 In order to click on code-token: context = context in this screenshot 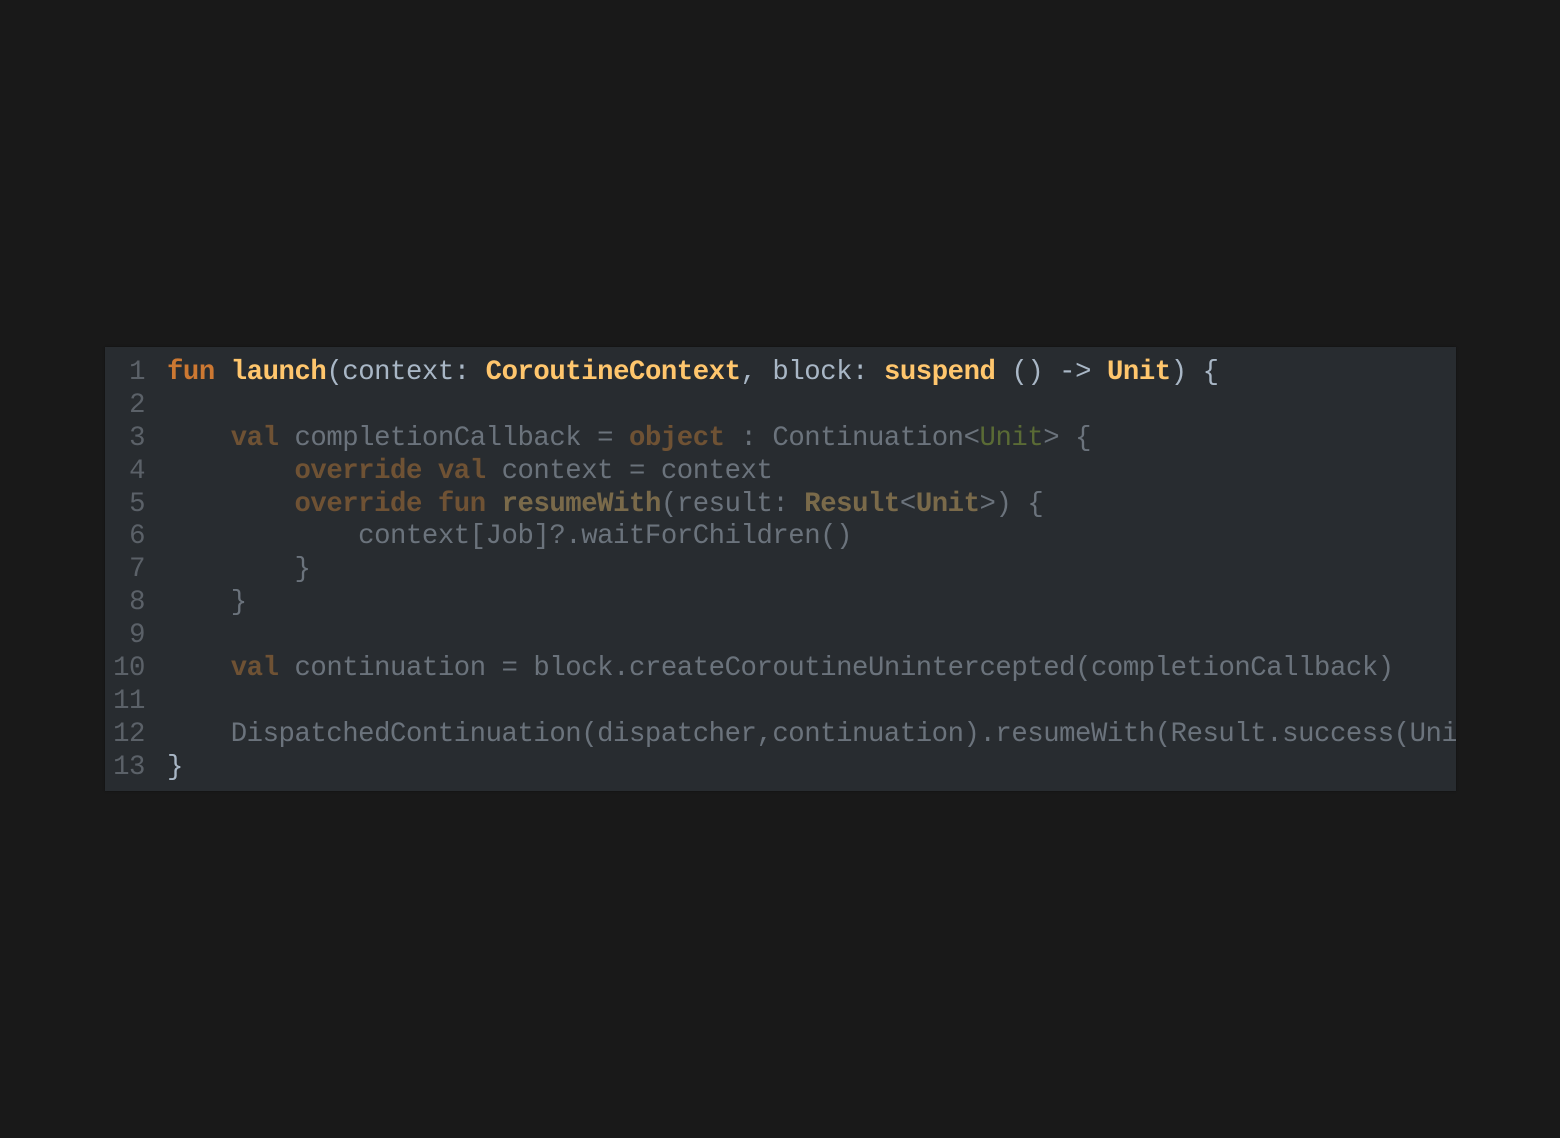, I will do `click(629, 471)`.